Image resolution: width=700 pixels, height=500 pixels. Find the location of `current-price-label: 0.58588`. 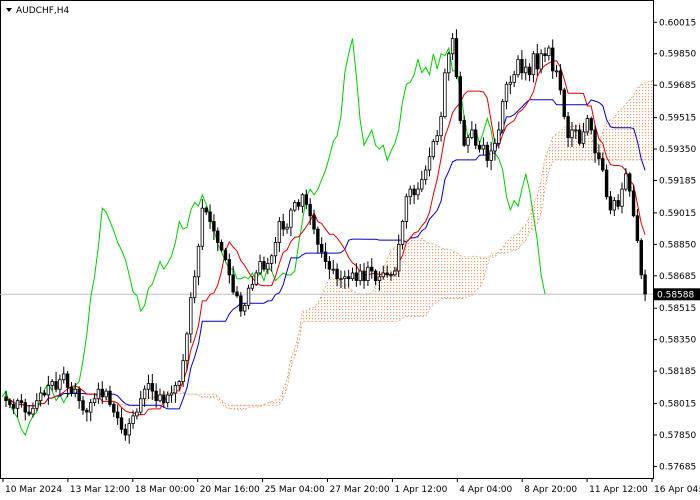

current-price-label: 0.58588 is located at coordinates (675, 295).